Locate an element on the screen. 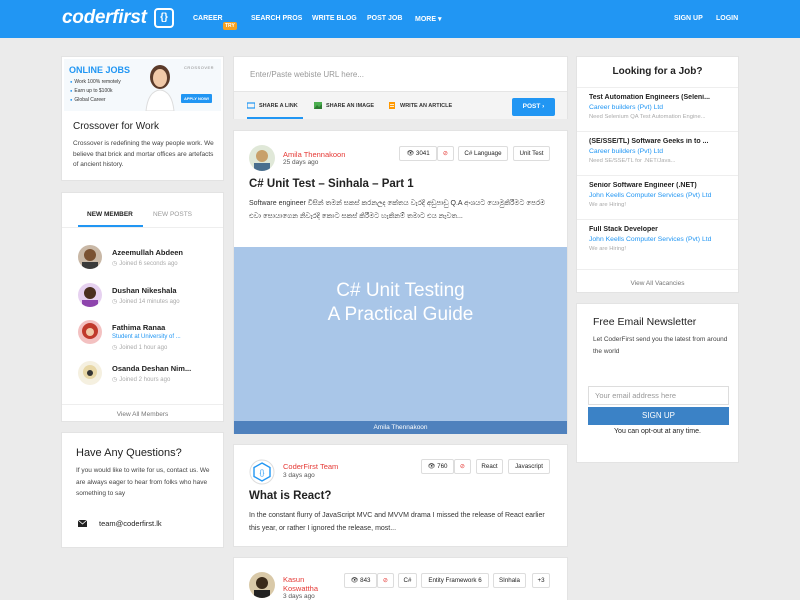 This screenshot has height=600, width=800. post-button: POST › is located at coordinates (533, 107).